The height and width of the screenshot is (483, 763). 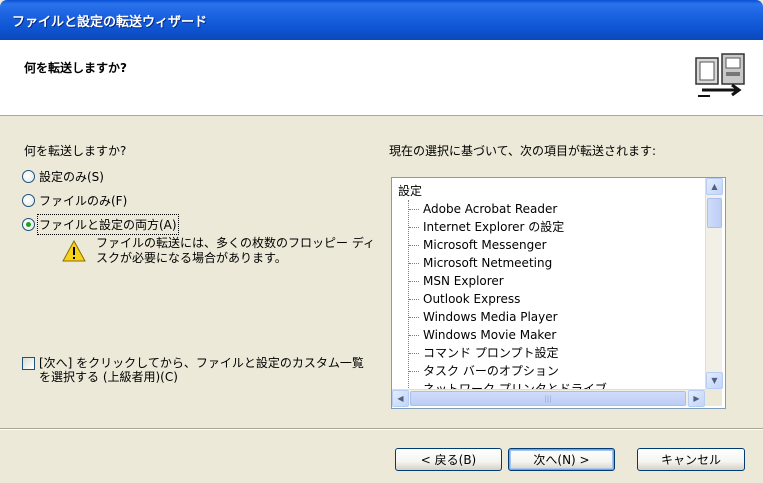 I want to click on option-files-and-settings: ファイルと設定の両方(A), so click(x=100, y=224).